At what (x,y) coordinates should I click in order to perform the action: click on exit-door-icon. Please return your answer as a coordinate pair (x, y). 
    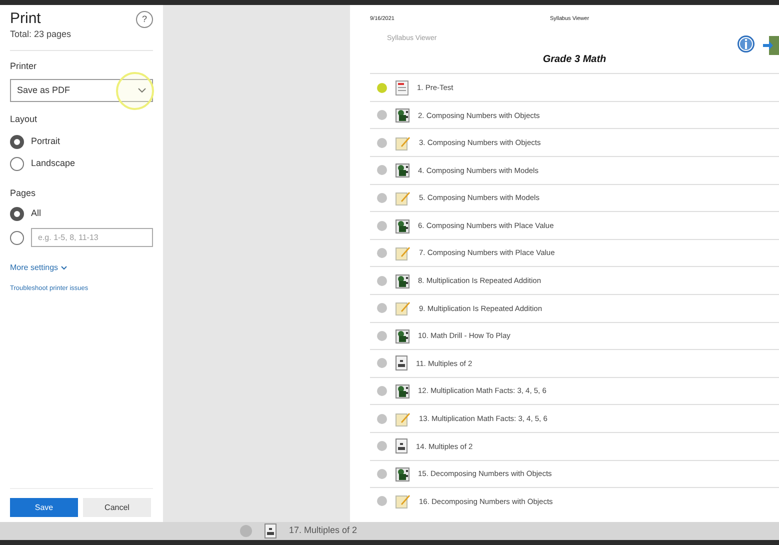
    Looking at the image, I should click on (771, 45).